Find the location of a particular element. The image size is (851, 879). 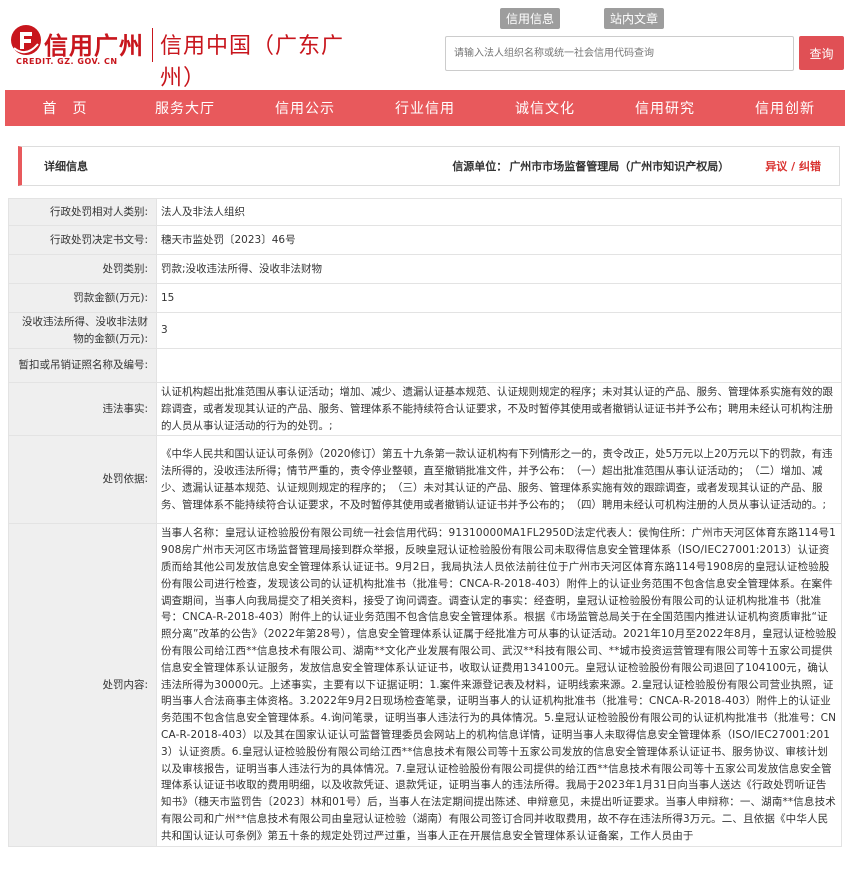

detail-info-title: 详细信息 is located at coordinates (66, 166).